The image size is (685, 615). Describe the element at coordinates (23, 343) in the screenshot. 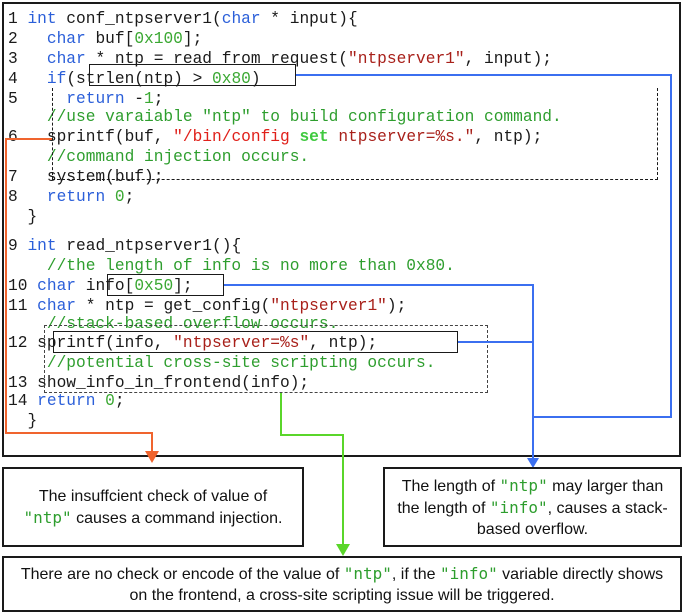

I see `line-number: 12` at that location.